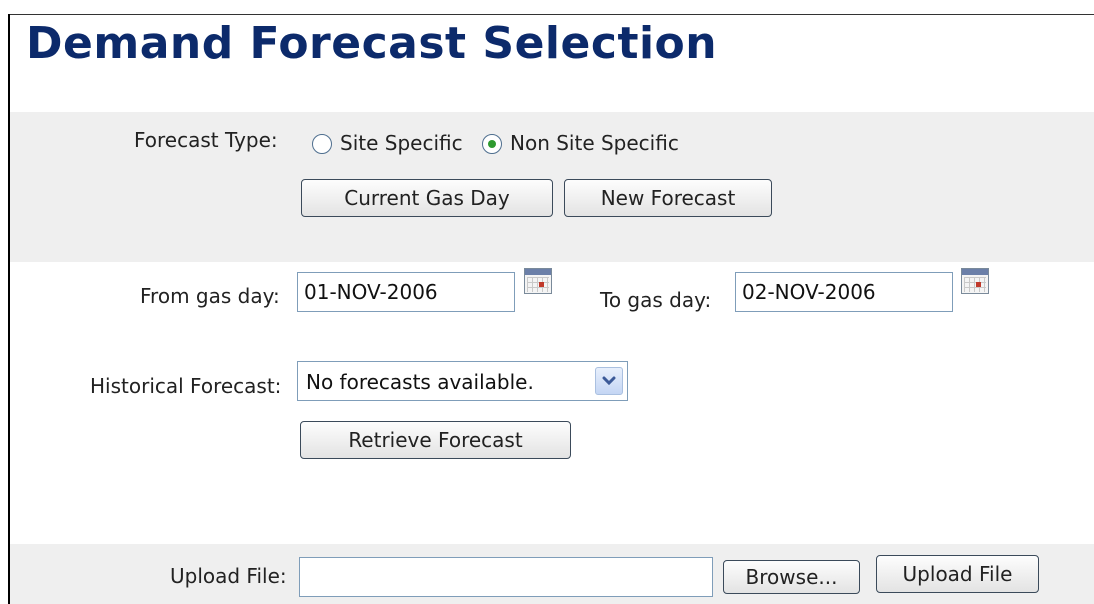 The width and height of the screenshot is (1094, 604). Describe the element at coordinates (656, 300) in the screenshot. I see `to-gas-day-label: To gas day:` at that location.